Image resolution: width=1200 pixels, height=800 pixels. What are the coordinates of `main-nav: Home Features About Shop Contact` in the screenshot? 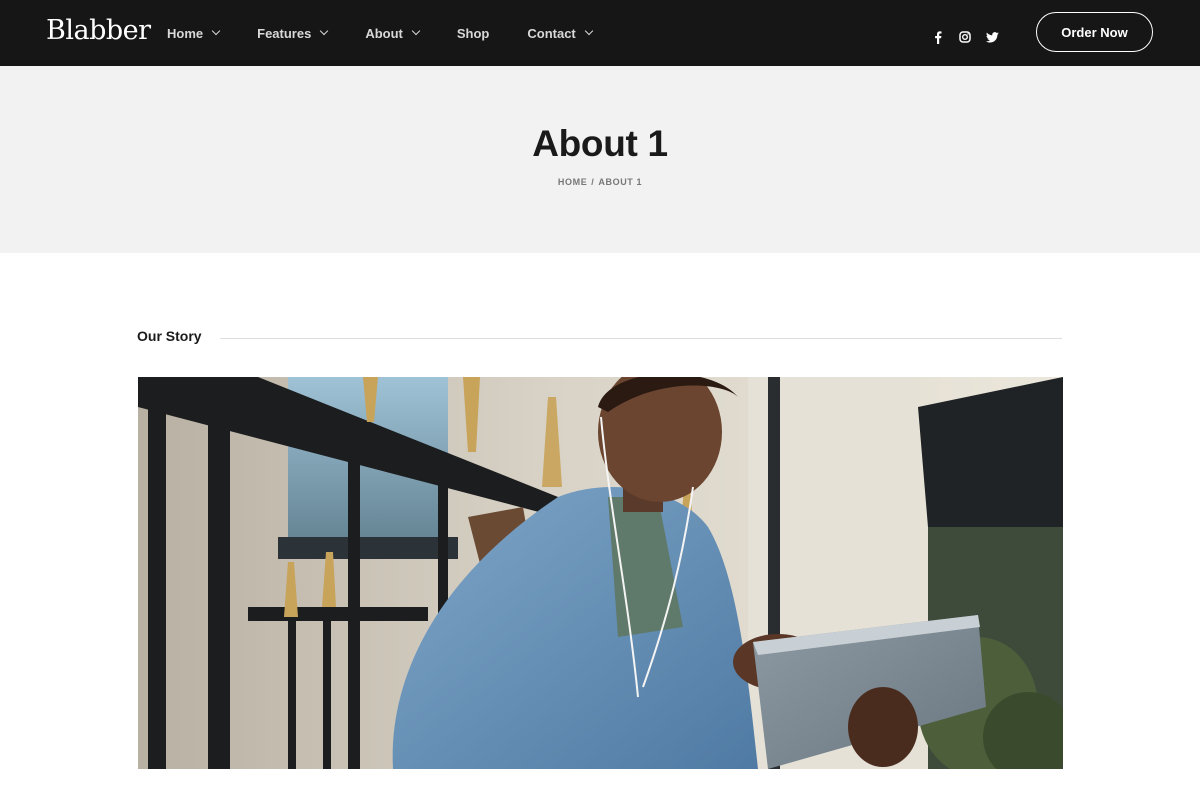 It's located at (380, 33).